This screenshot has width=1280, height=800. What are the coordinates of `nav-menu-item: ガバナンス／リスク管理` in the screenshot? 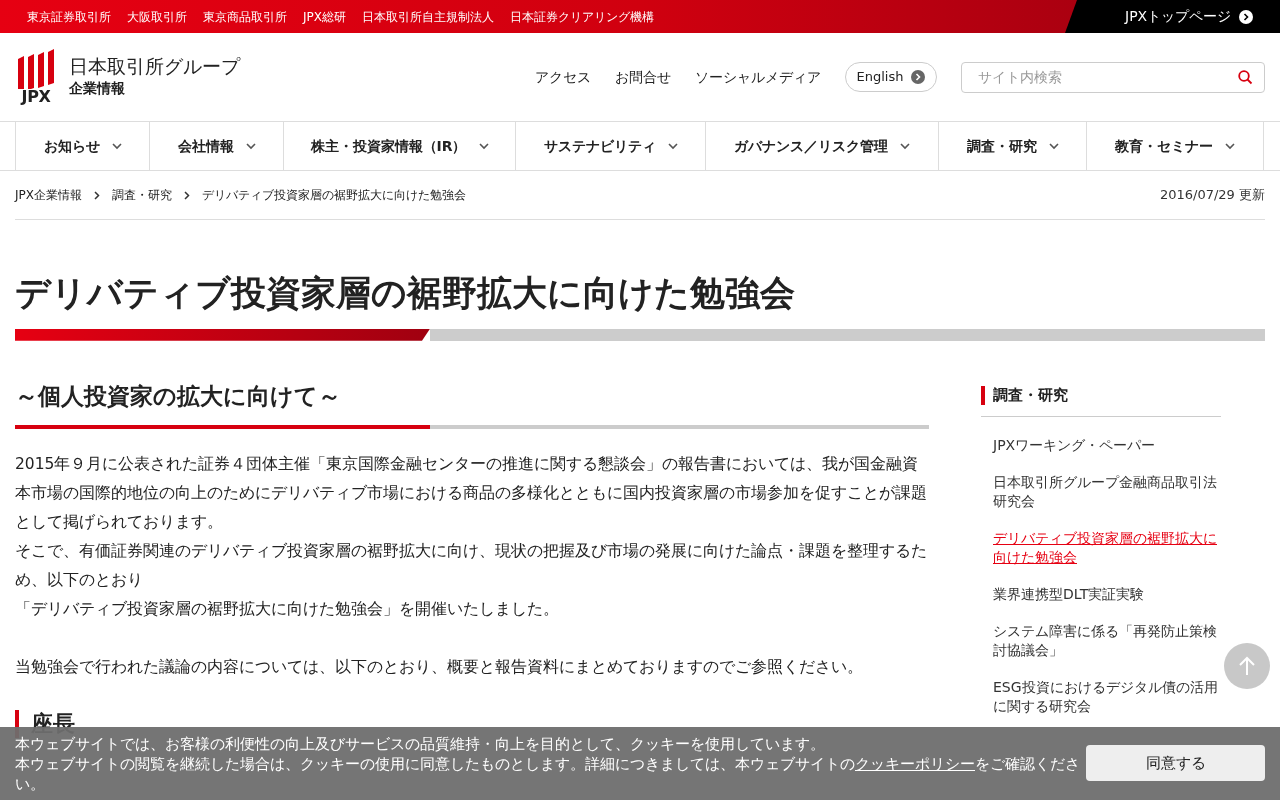 It's located at (822, 146).